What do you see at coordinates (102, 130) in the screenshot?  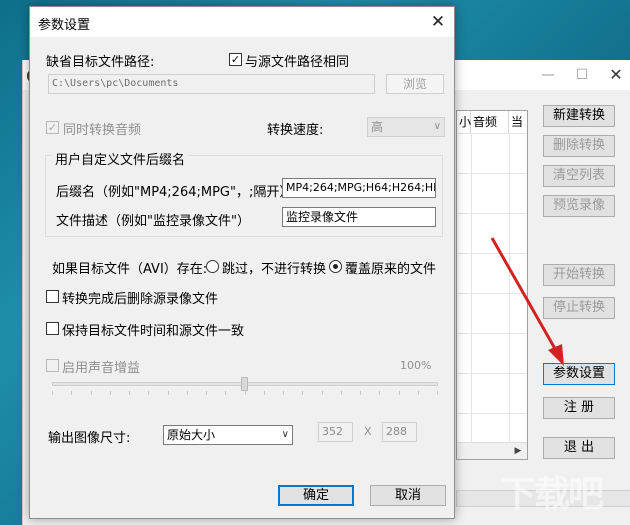 I see `sync-audio-label: 同时转换音频` at bounding box center [102, 130].